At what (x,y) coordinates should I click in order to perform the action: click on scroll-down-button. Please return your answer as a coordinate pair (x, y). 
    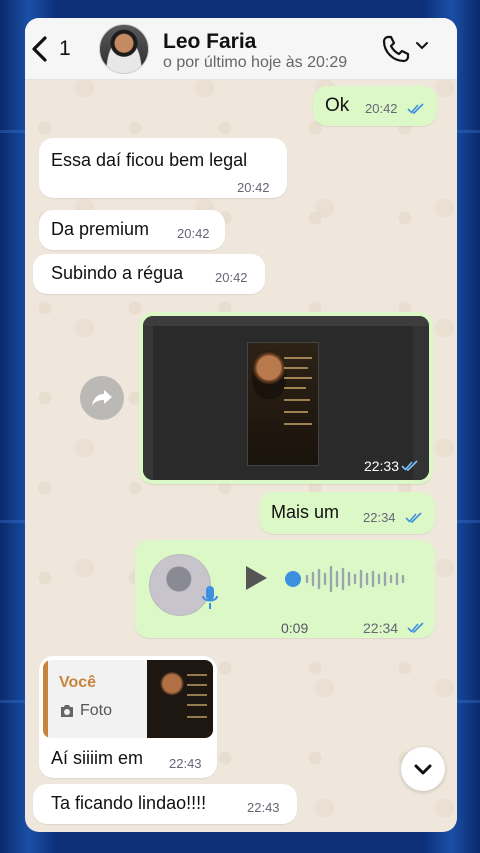
    Looking at the image, I should click on (423, 769).